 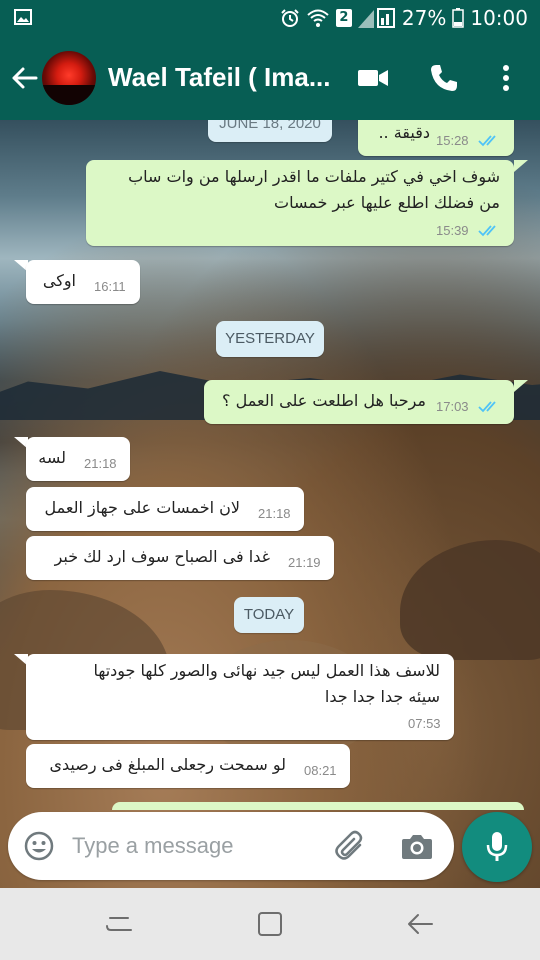 What do you see at coordinates (506, 78) in the screenshot?
I see `more-options-icon` at bounding box center [506, 78].